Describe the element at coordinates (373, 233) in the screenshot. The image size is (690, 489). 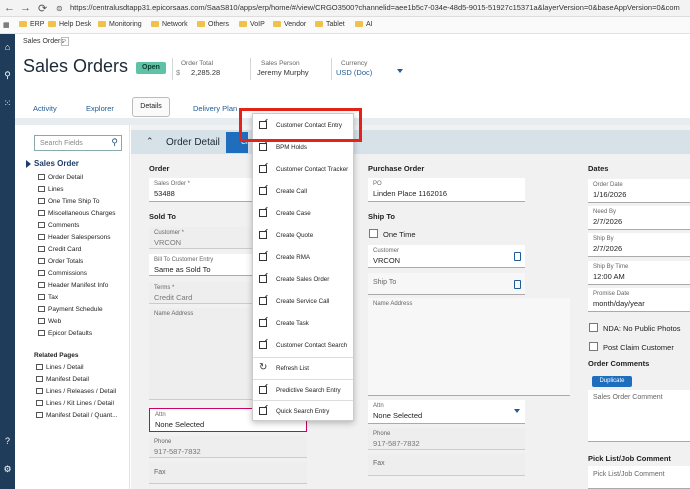
I see `one-time-checkbox` at that location.